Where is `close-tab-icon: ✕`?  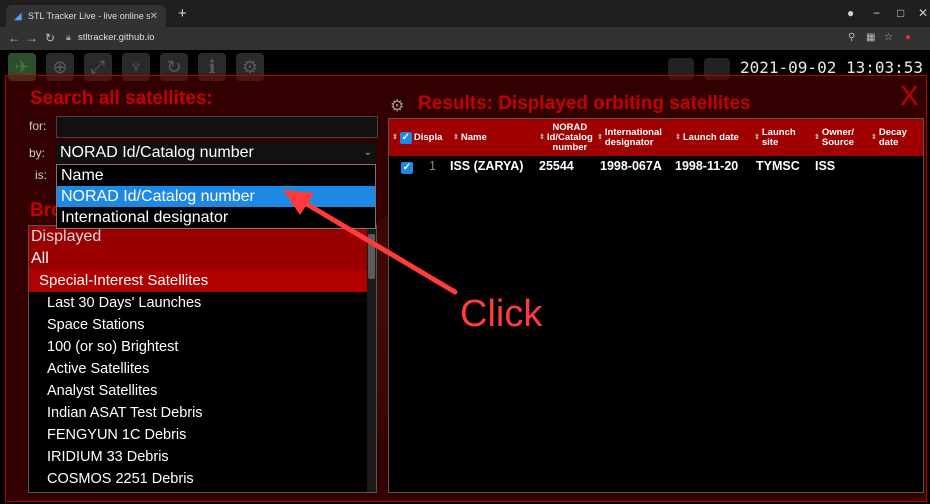
close-tab-icon: ✕ is located at coordinates (154, 16).